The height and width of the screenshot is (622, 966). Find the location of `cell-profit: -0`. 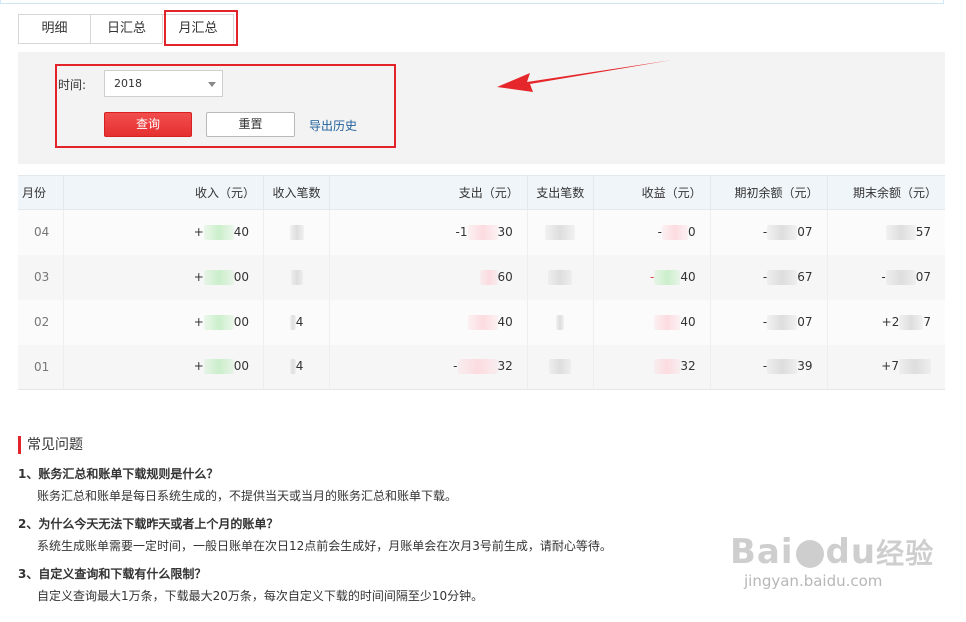

cell-profit: -0 is located at coordinates (651, 232).